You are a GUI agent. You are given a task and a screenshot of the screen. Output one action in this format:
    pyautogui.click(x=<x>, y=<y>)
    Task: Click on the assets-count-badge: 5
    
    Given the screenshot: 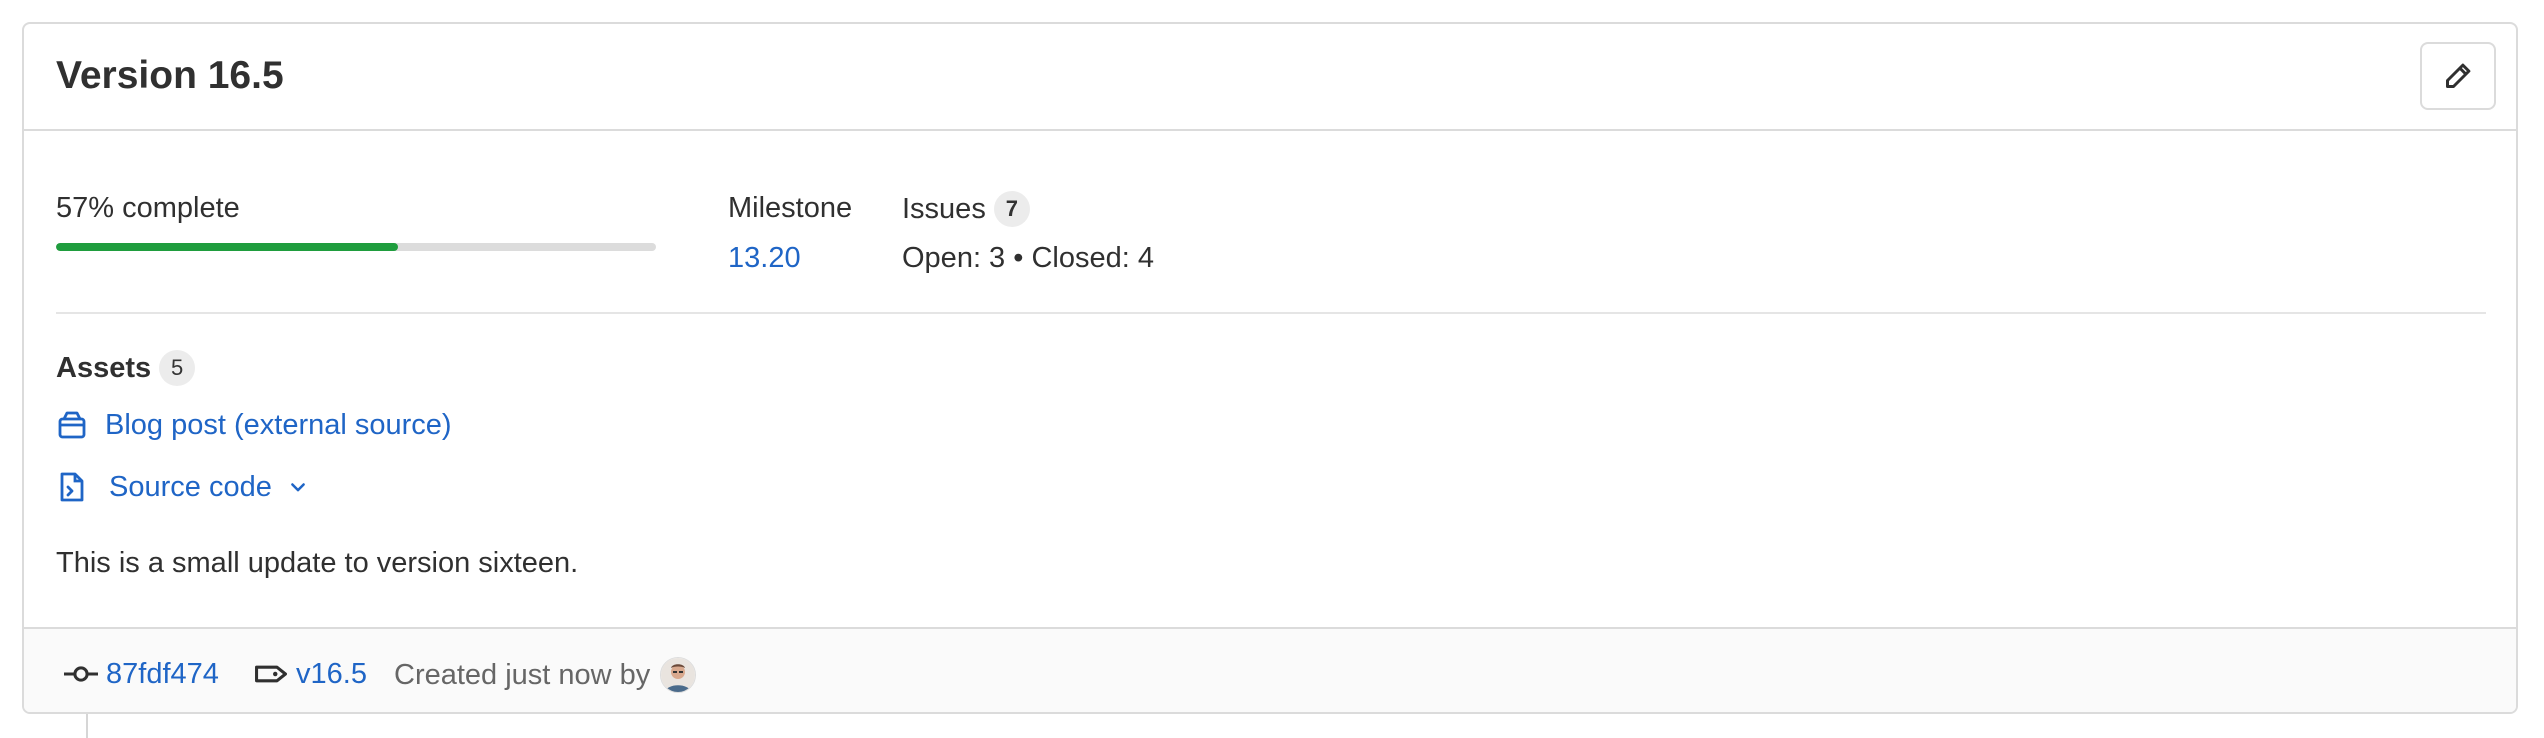 What is the action you would take?
    pyautogui.click(x=177, y=368)
    